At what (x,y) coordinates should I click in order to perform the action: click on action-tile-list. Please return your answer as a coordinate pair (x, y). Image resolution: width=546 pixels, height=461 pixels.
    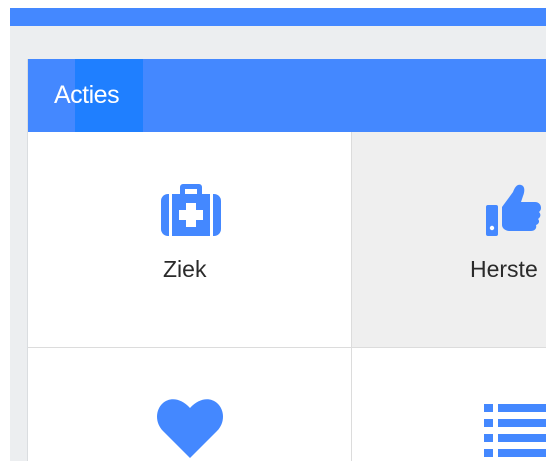
    Looking at the image, I should click on (449, 404).